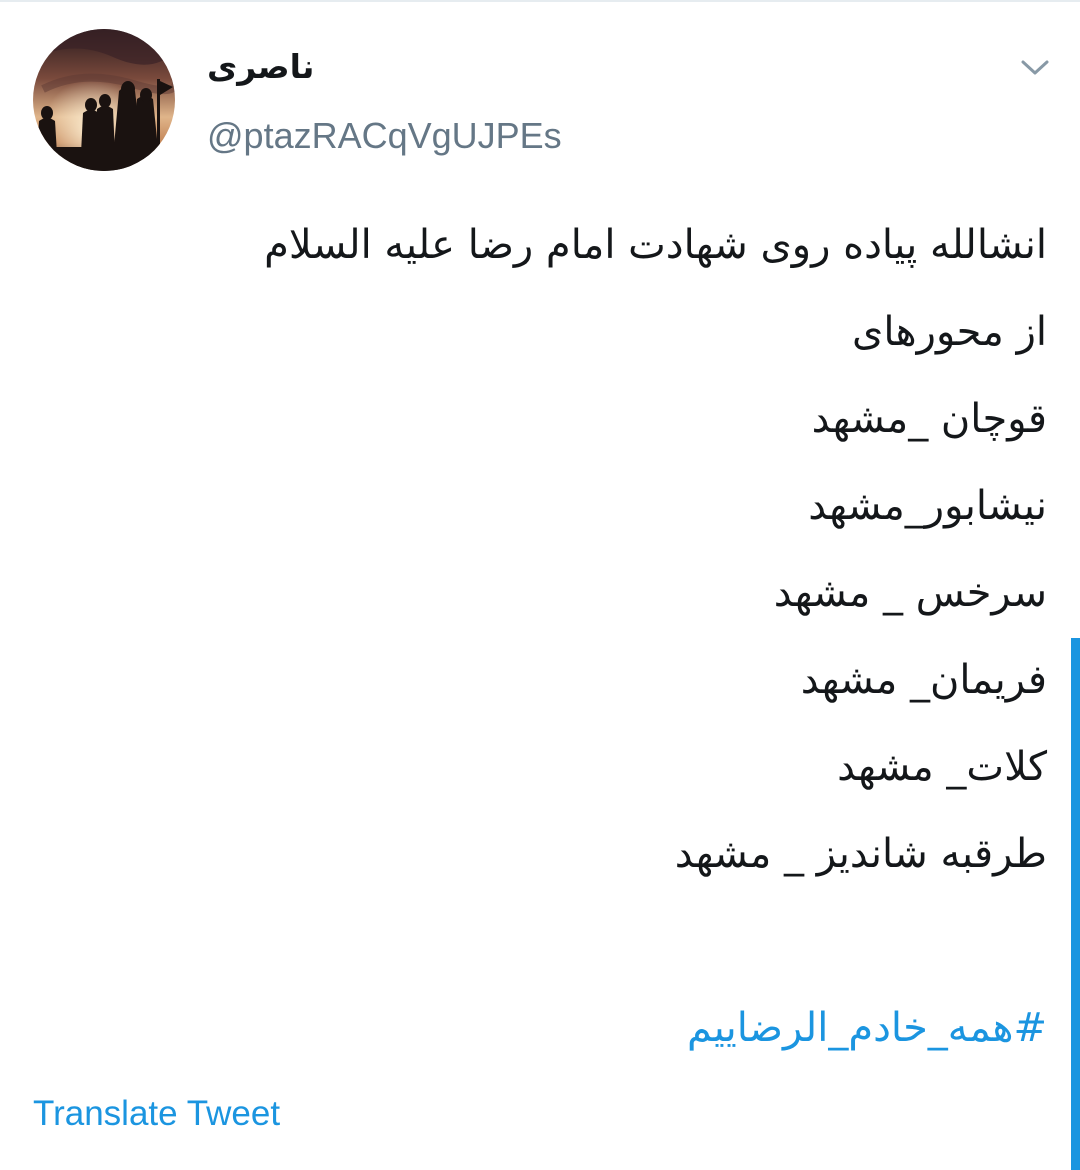 The width and height of the screenshot is (1080, 1170). I want to click on tweet-line: کلات_ مشهد, so click(942, 767).